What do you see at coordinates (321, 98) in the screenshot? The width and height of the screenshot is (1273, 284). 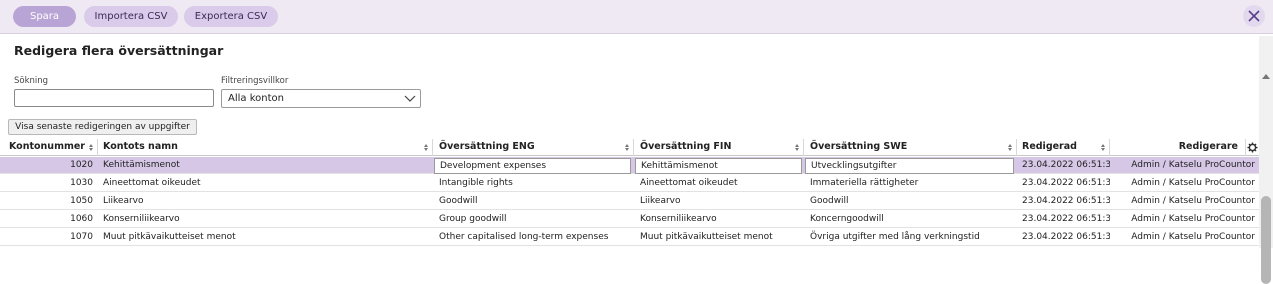 I see `filter-select: Alla konton` at bounding box center [321, 98].